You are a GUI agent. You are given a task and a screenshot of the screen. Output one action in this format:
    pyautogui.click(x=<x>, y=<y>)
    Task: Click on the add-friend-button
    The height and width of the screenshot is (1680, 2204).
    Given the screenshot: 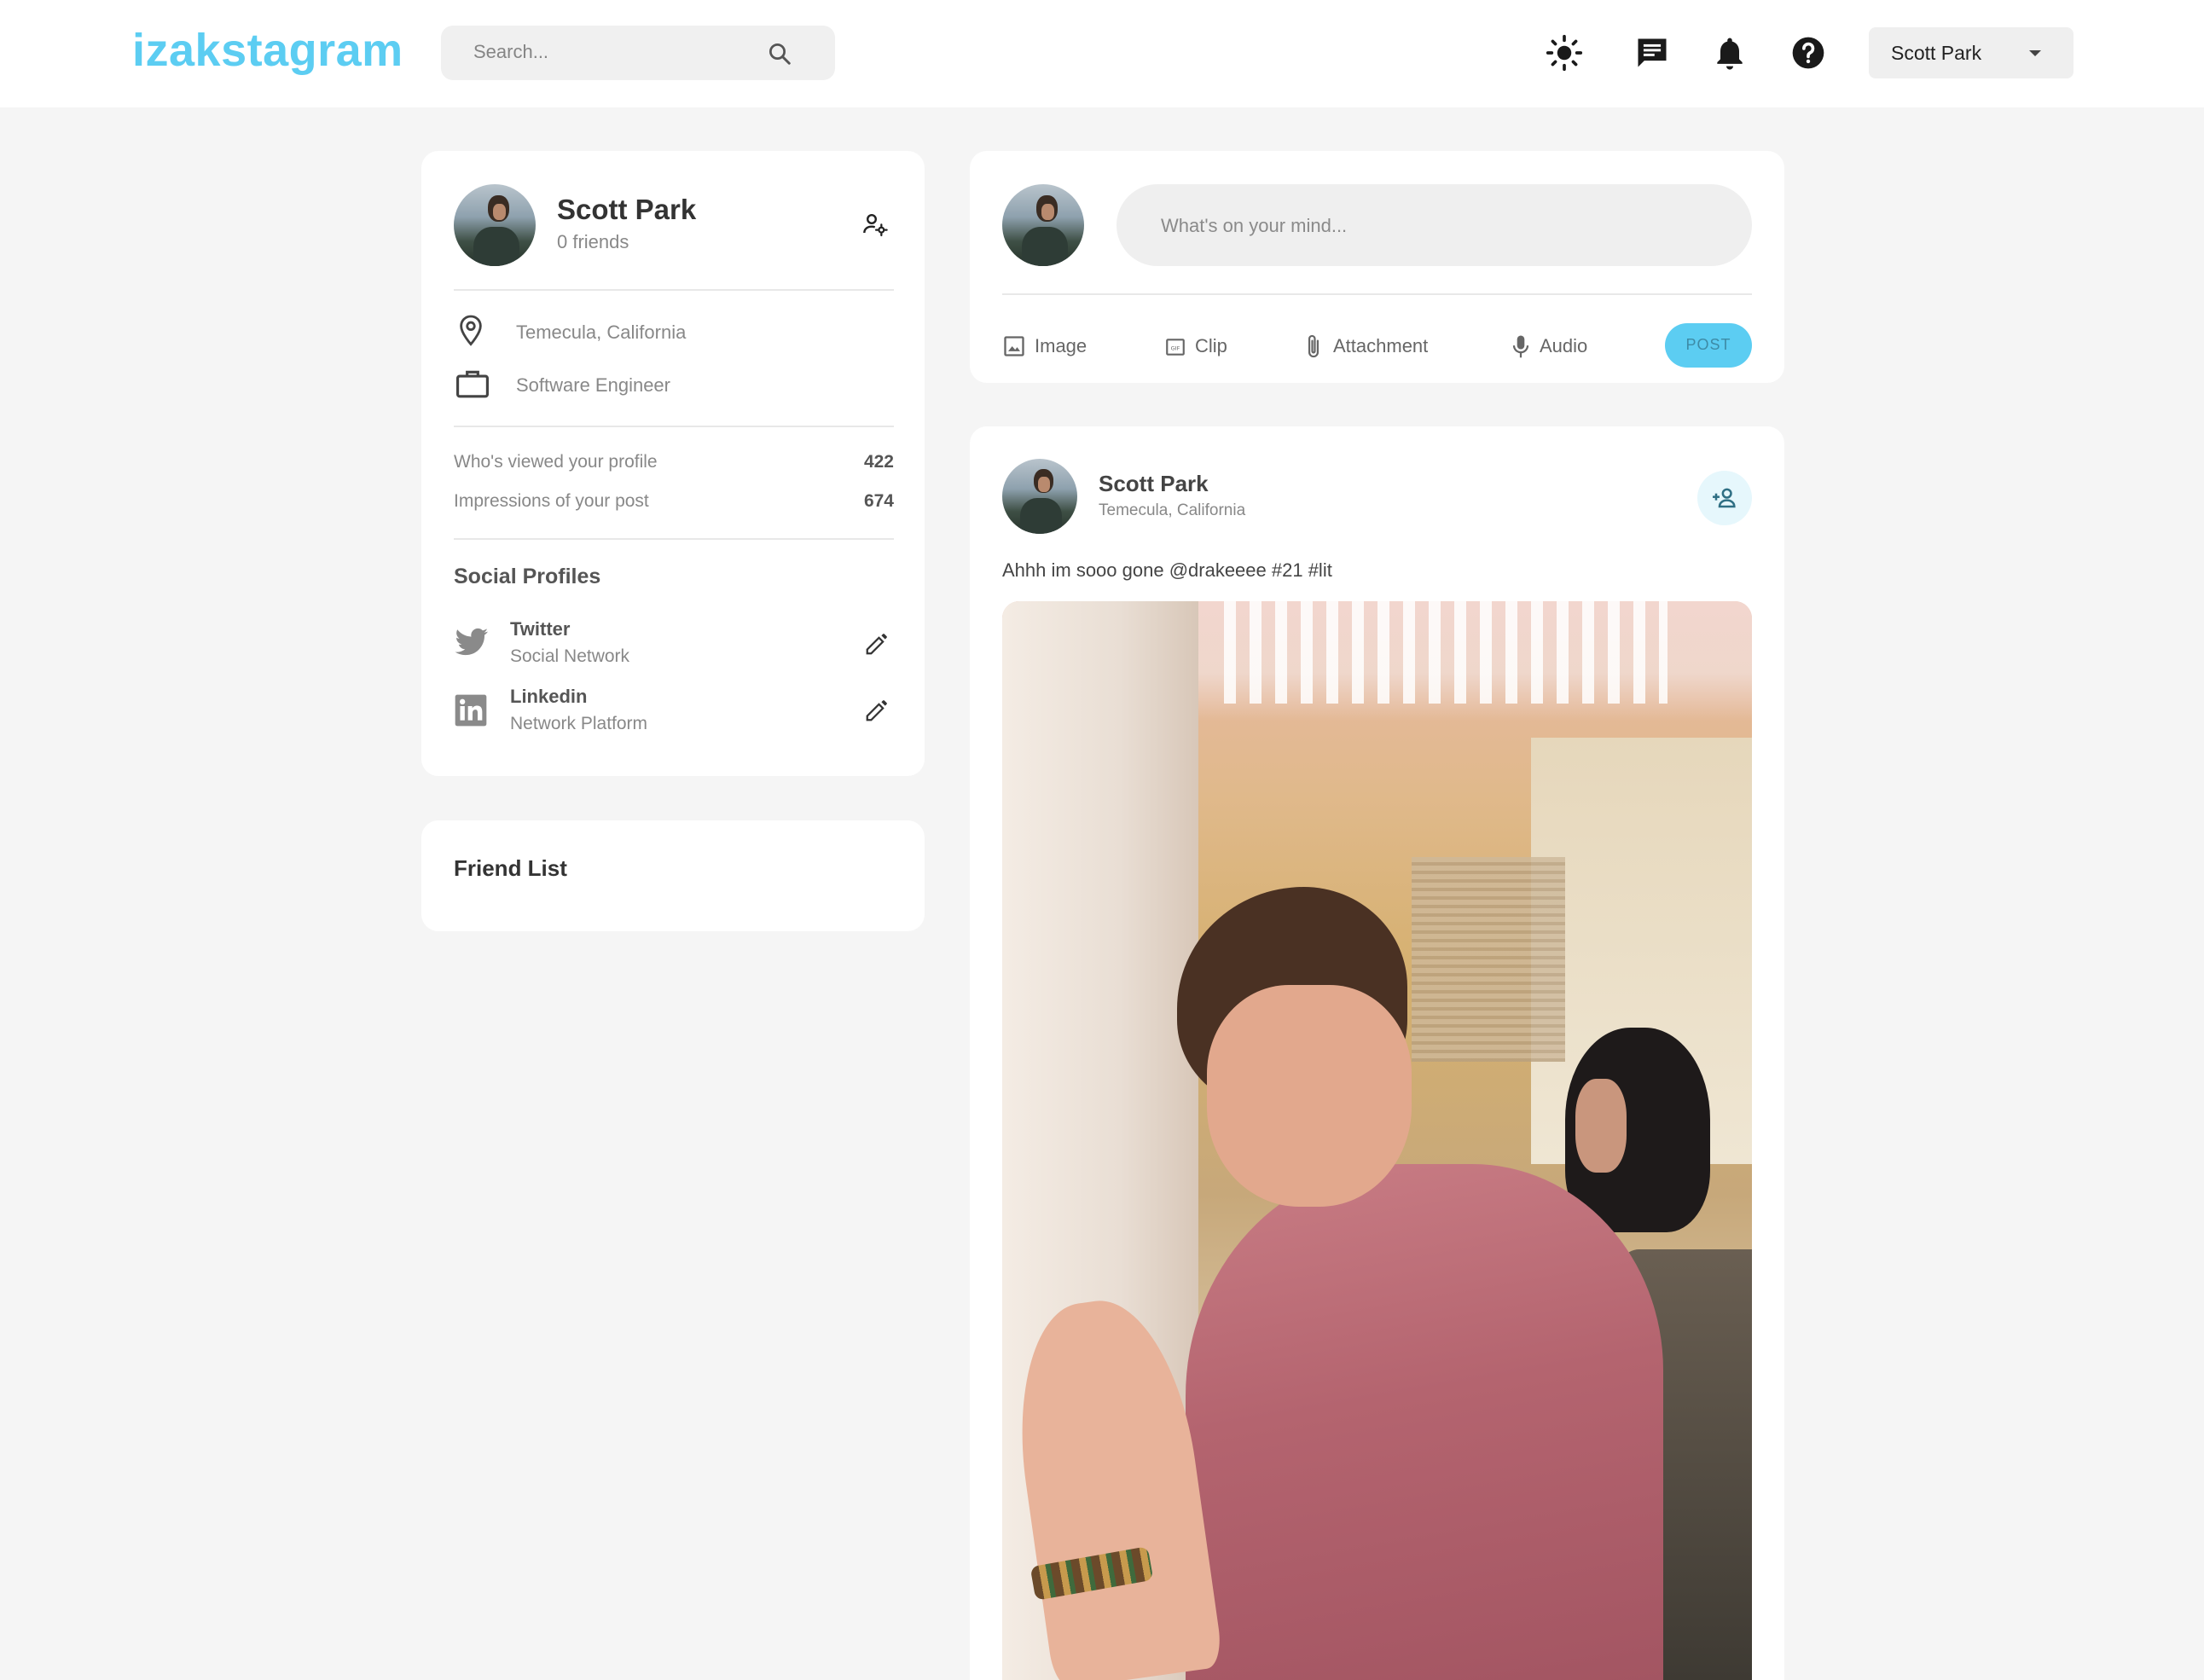 What is the action you would take?
    pyautogui.click(x=1724, y=498)
    